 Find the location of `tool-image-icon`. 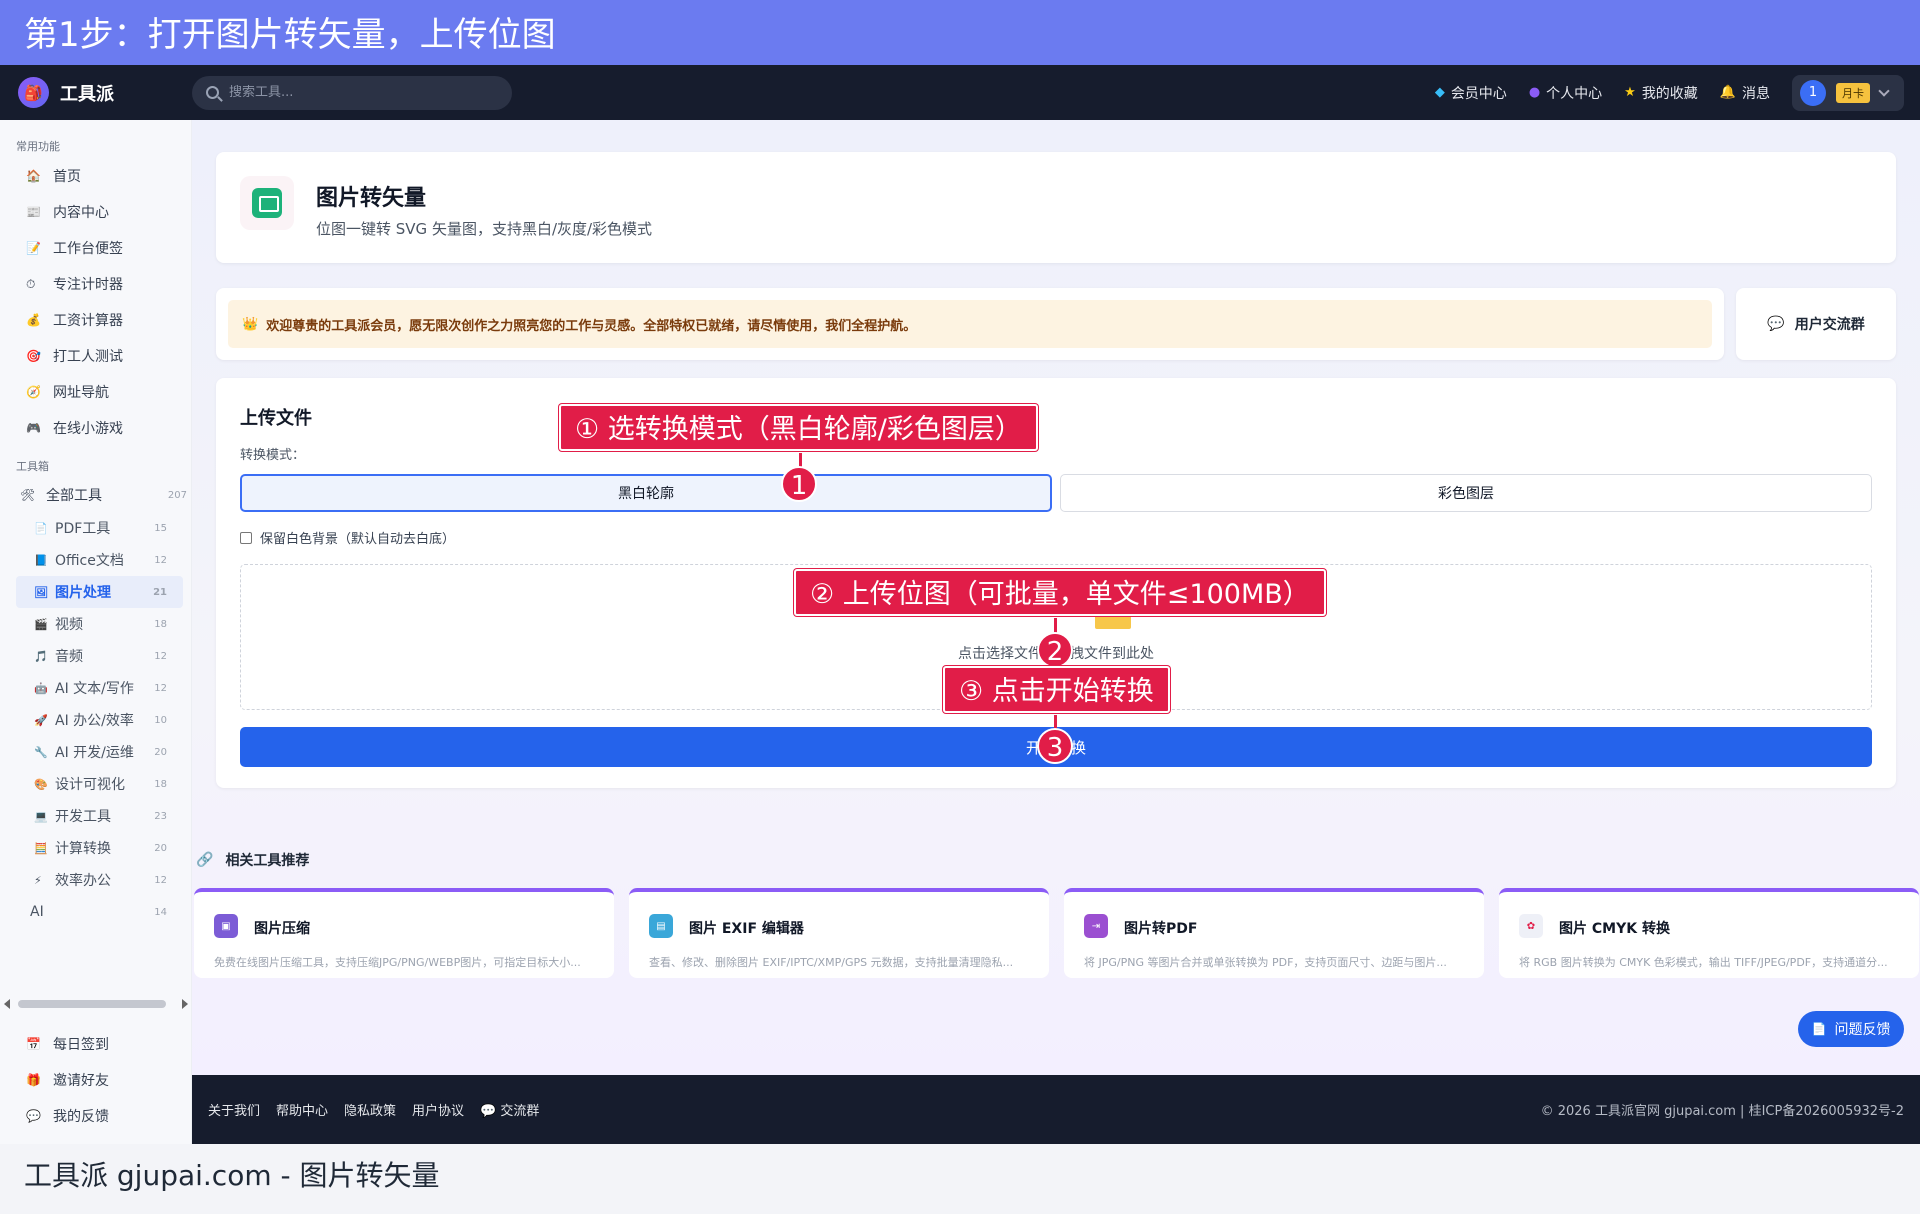

tool-image-icon is located at coordinates (267, 203).